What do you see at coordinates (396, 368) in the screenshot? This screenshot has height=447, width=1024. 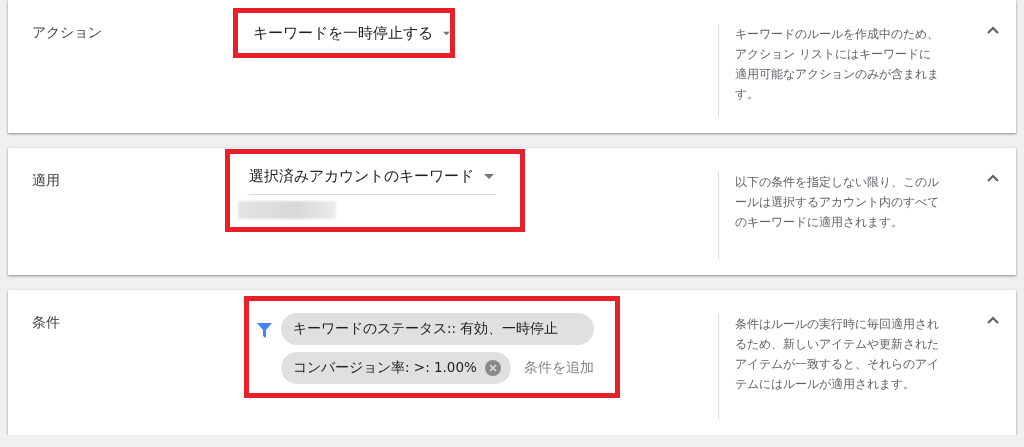 I see `condition-chip: コンバージョン率: >: 1.00%` at bounding box center [396, 368].